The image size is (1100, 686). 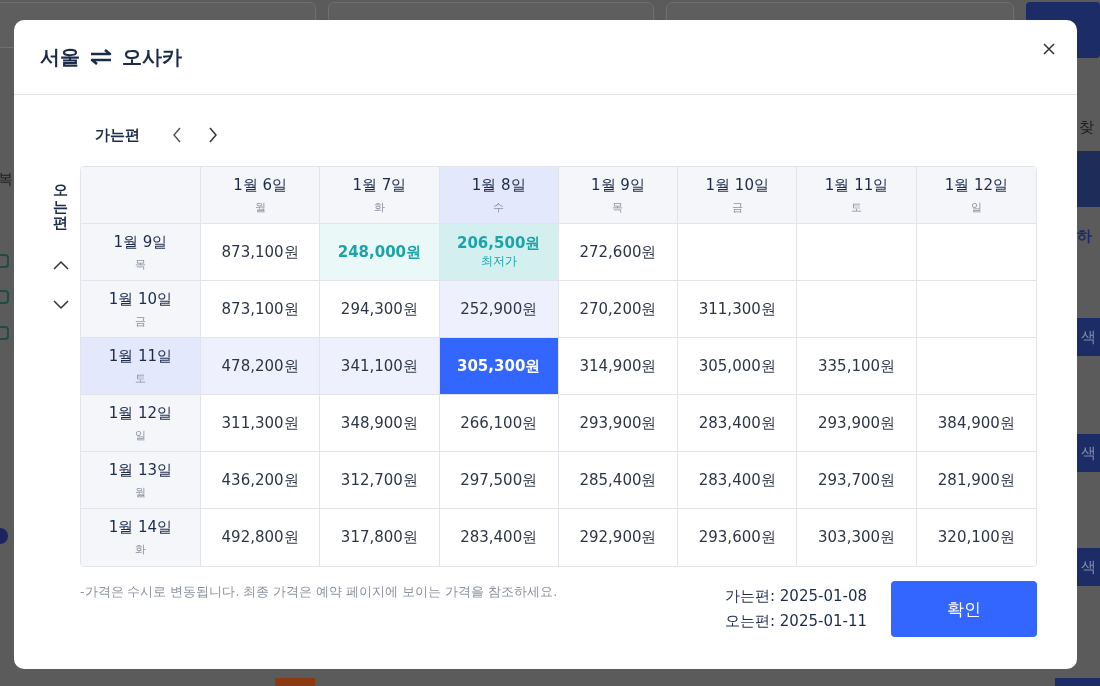 I want to click on price-cell: 335,100원, so click(x=857, y=366).